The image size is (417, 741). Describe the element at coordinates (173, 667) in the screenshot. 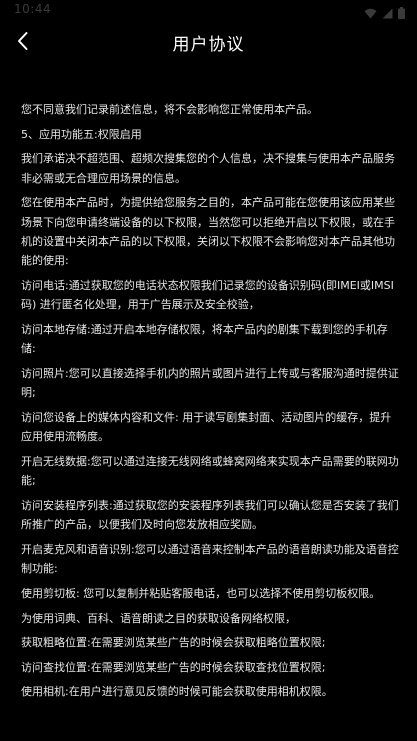

I see `permission-item-find-location: 访问查找位置:在需要浏览某些广告的时候会获取查找位置权限;` at that location.